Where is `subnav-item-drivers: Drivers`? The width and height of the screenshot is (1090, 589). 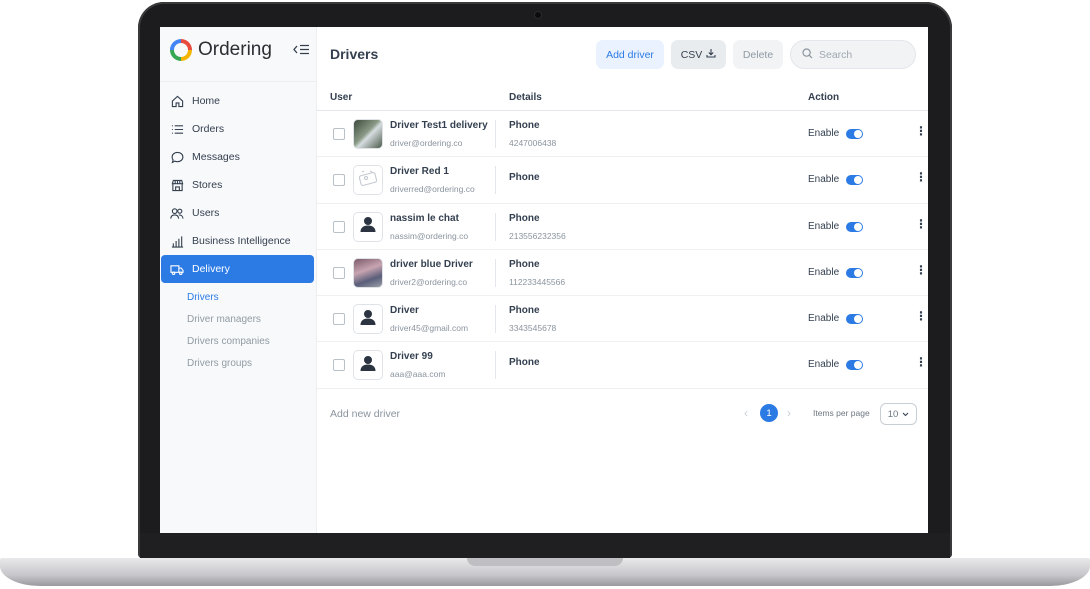 subnav-item-drivers: Drivers is located at coordinates (252, 298).